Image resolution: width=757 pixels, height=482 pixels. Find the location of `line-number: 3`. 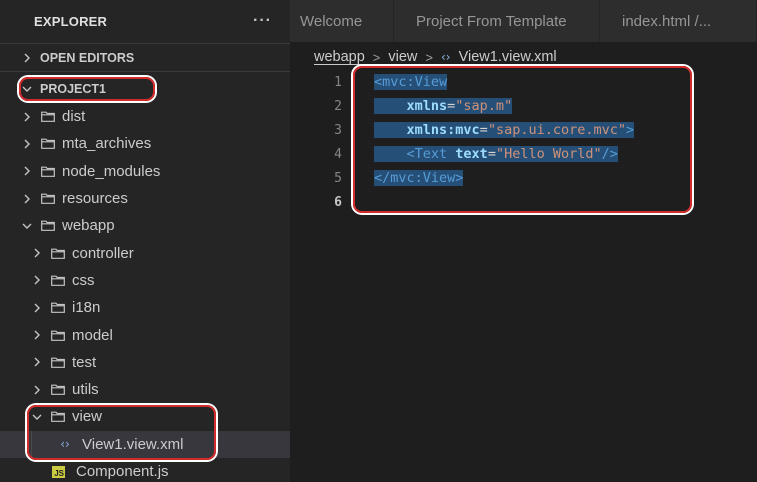

line-number: 3 is located at coordinates (338, 130).